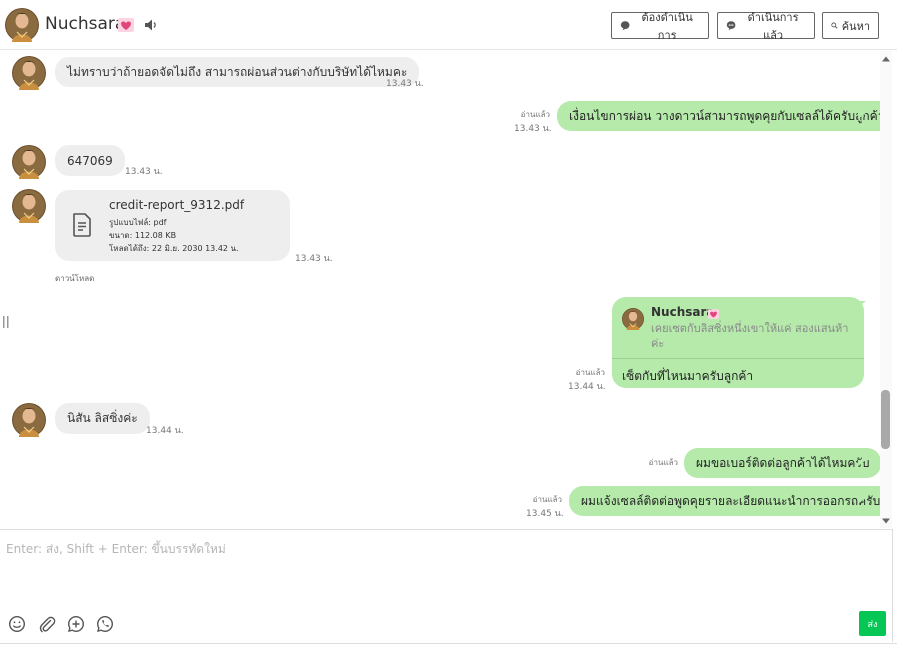 This screenshot has height=650, width=897. Describe the element at coordinates (738, 358) in the screenshot. I see `reply-divider` at that location.